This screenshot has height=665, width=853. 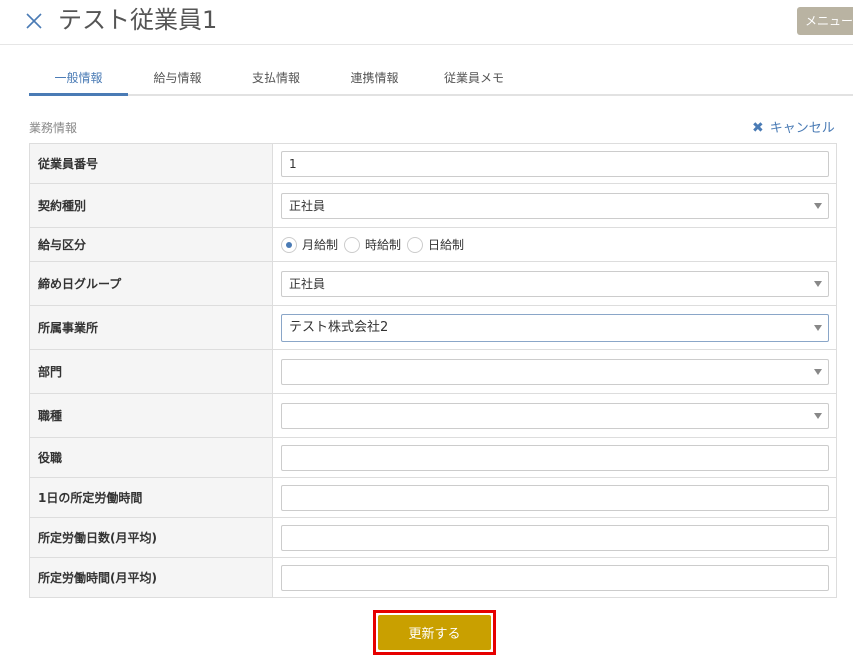 I want to click on row-contract-type: 契約種別 正社員, so click(x=433, y=206).